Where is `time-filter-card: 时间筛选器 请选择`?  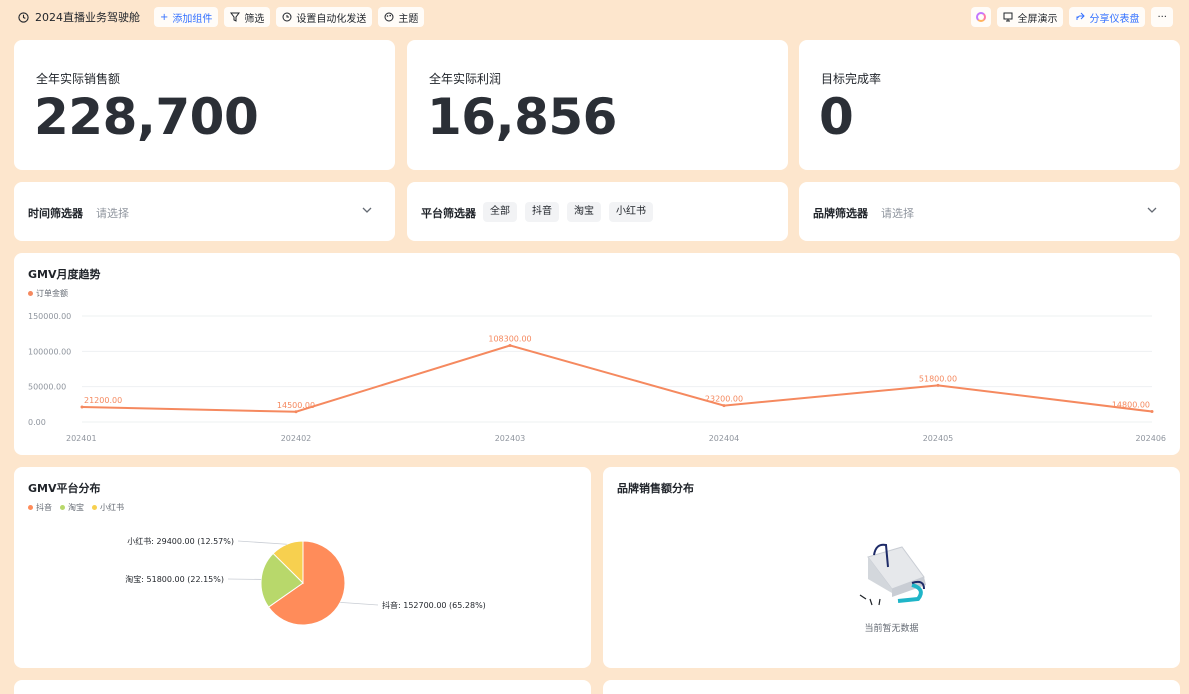 time-filter-card: 时间筛选器 请选择 is located at coordinates (204, 211).